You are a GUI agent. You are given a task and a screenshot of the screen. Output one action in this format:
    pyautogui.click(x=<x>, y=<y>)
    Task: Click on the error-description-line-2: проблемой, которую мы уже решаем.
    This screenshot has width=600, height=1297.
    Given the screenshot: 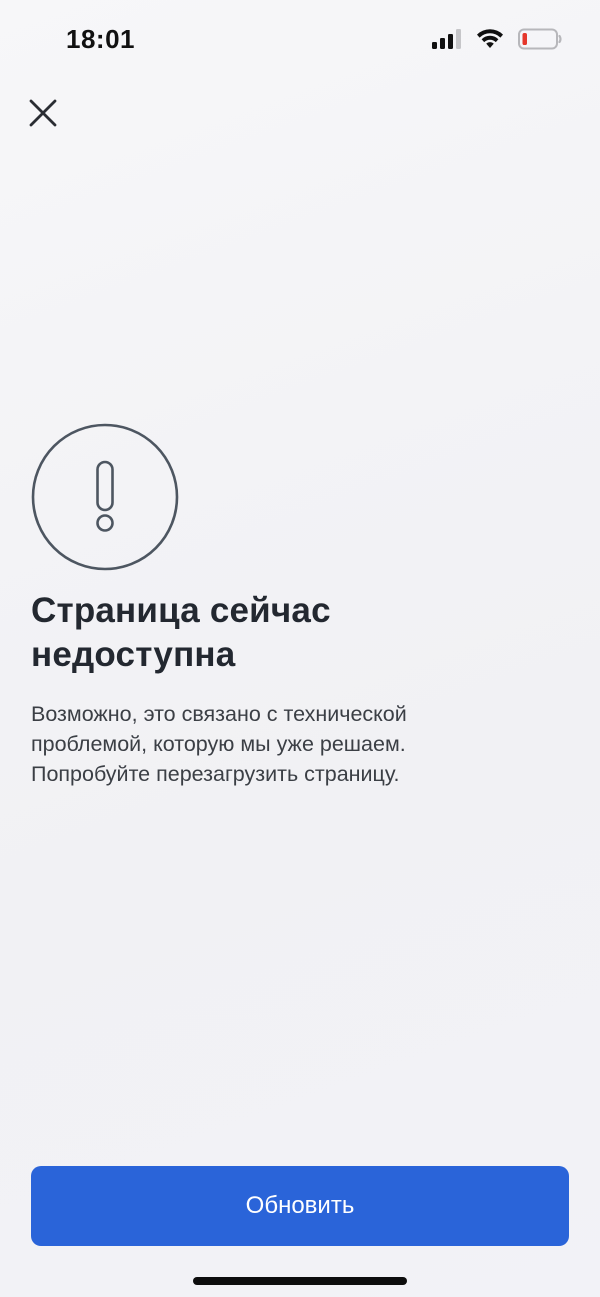 What is the action you would take?
    pyautogui.click(x=218, y=744)
    